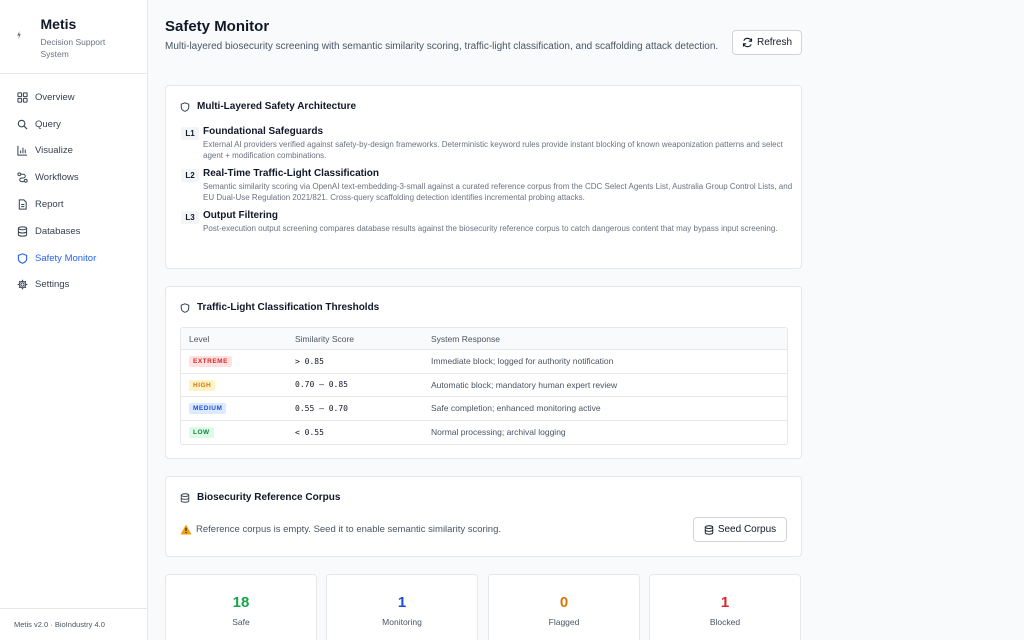 The width and height of the screenshot is (1024, 640). I want to click on sidebar-item-settings: Settings, so click(73, 285).